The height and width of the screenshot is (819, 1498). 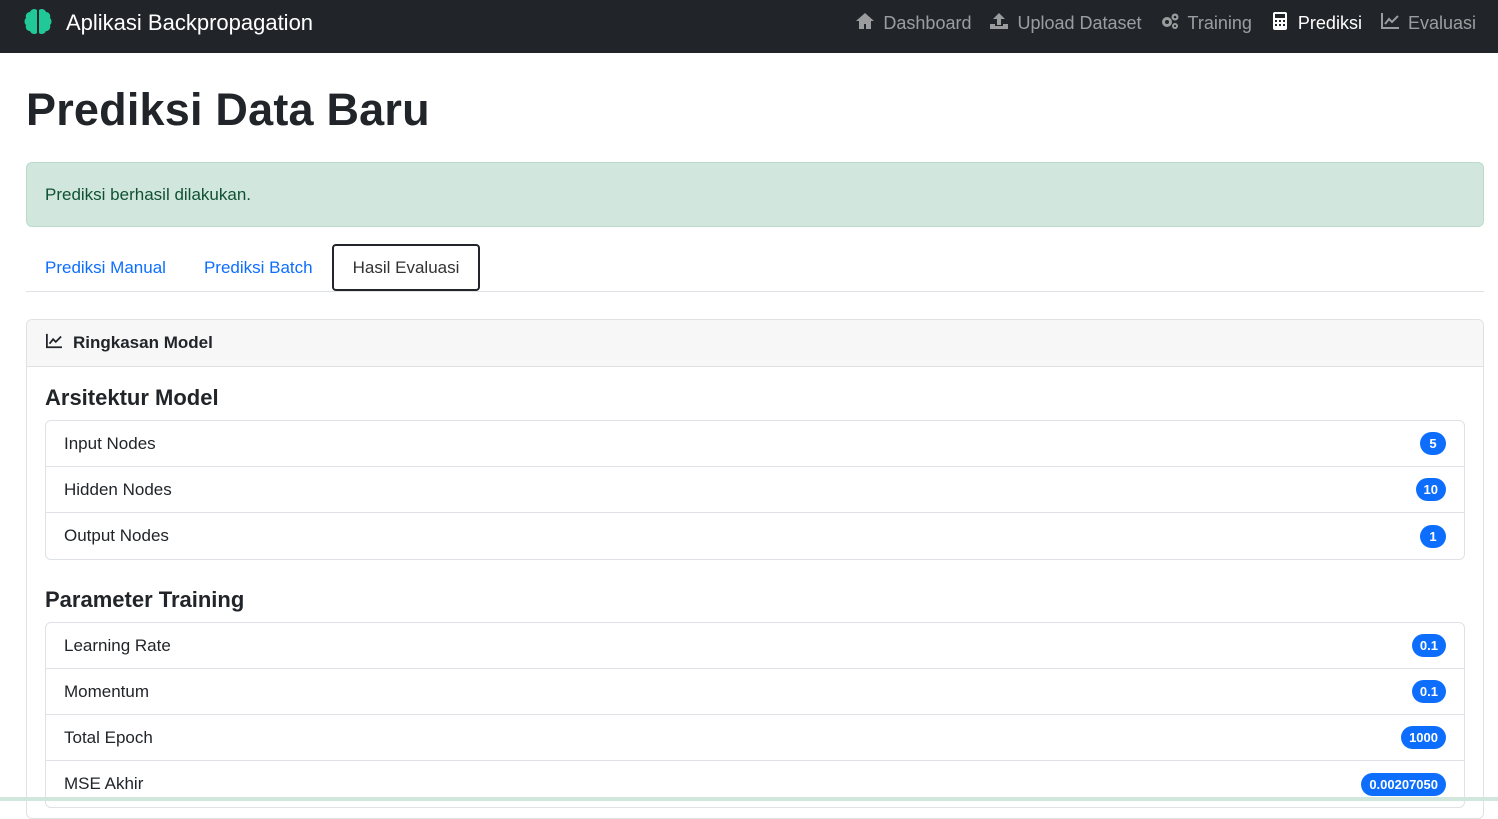 What do you see at coordinates (108, 737) in the screenshot?
I see `list-item-label: Total Epoch` at bounding box center [108, 737].